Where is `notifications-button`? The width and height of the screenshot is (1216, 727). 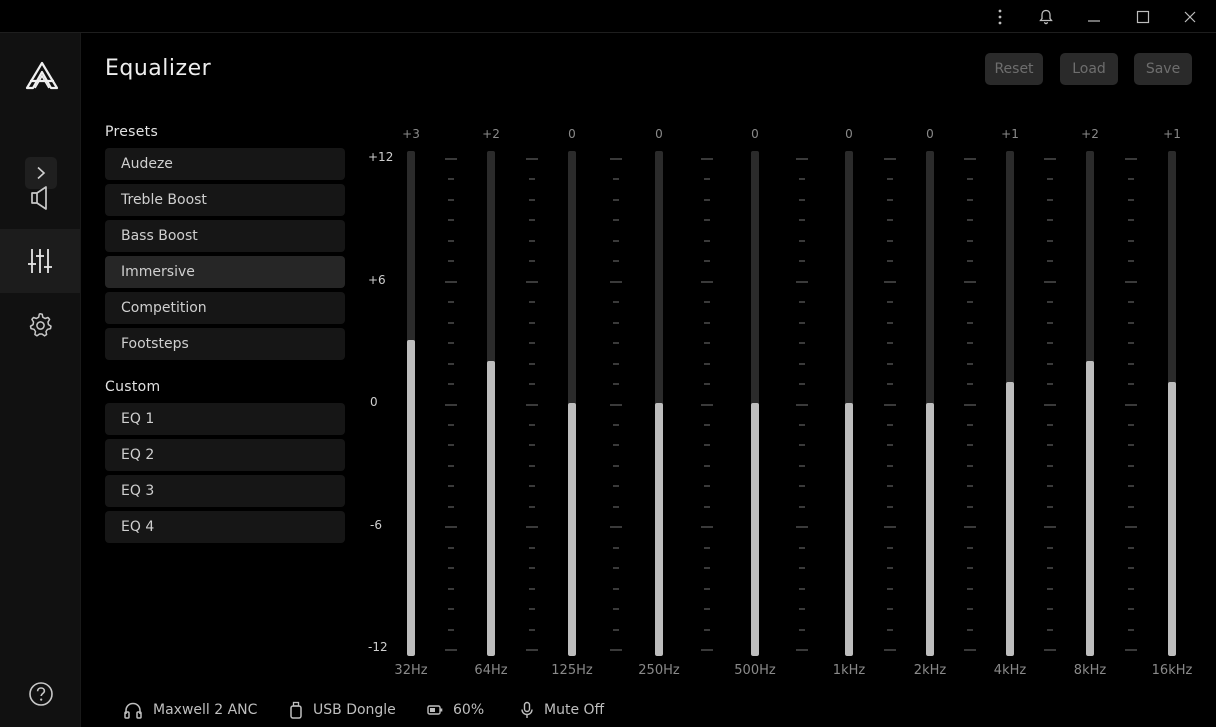
notifications-button is located at coordinates (1046, 16).